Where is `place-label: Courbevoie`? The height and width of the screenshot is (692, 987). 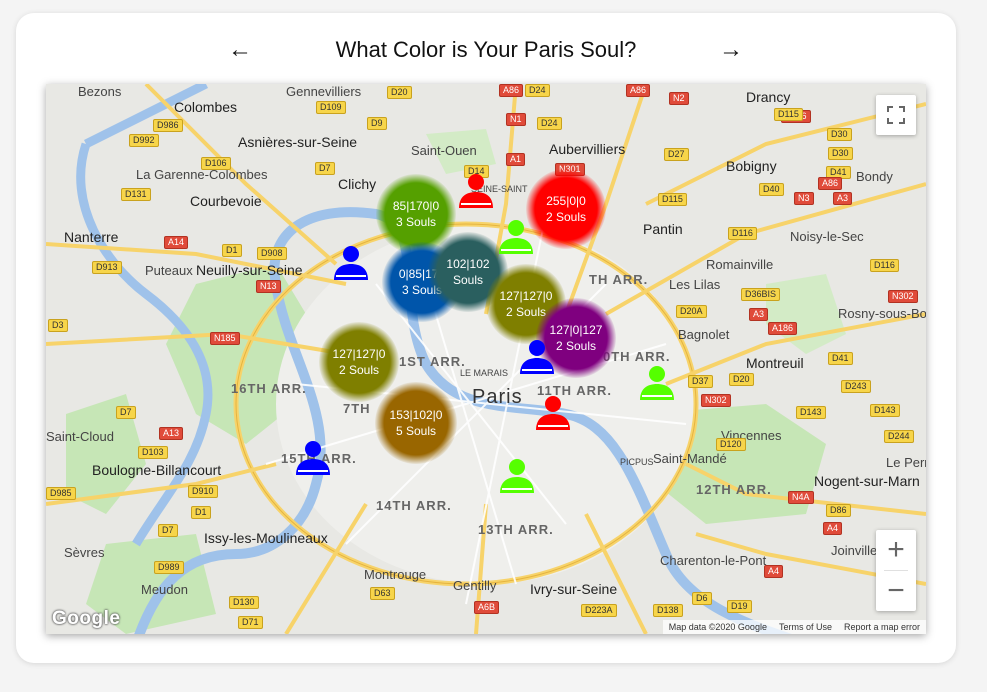
place-label: Courbevoie is located at coordinates (226, 201).